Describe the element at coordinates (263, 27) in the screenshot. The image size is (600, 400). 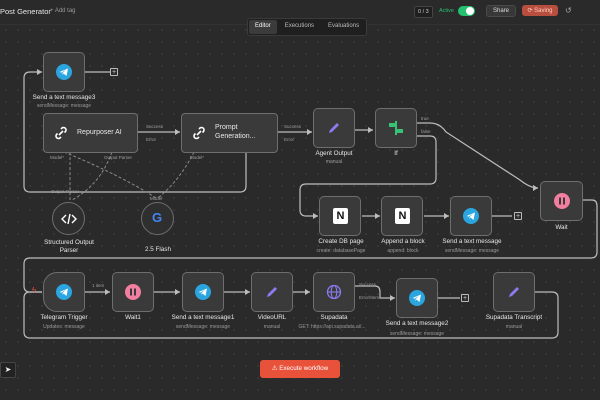
I see `tab-editor: Editor` at that location.